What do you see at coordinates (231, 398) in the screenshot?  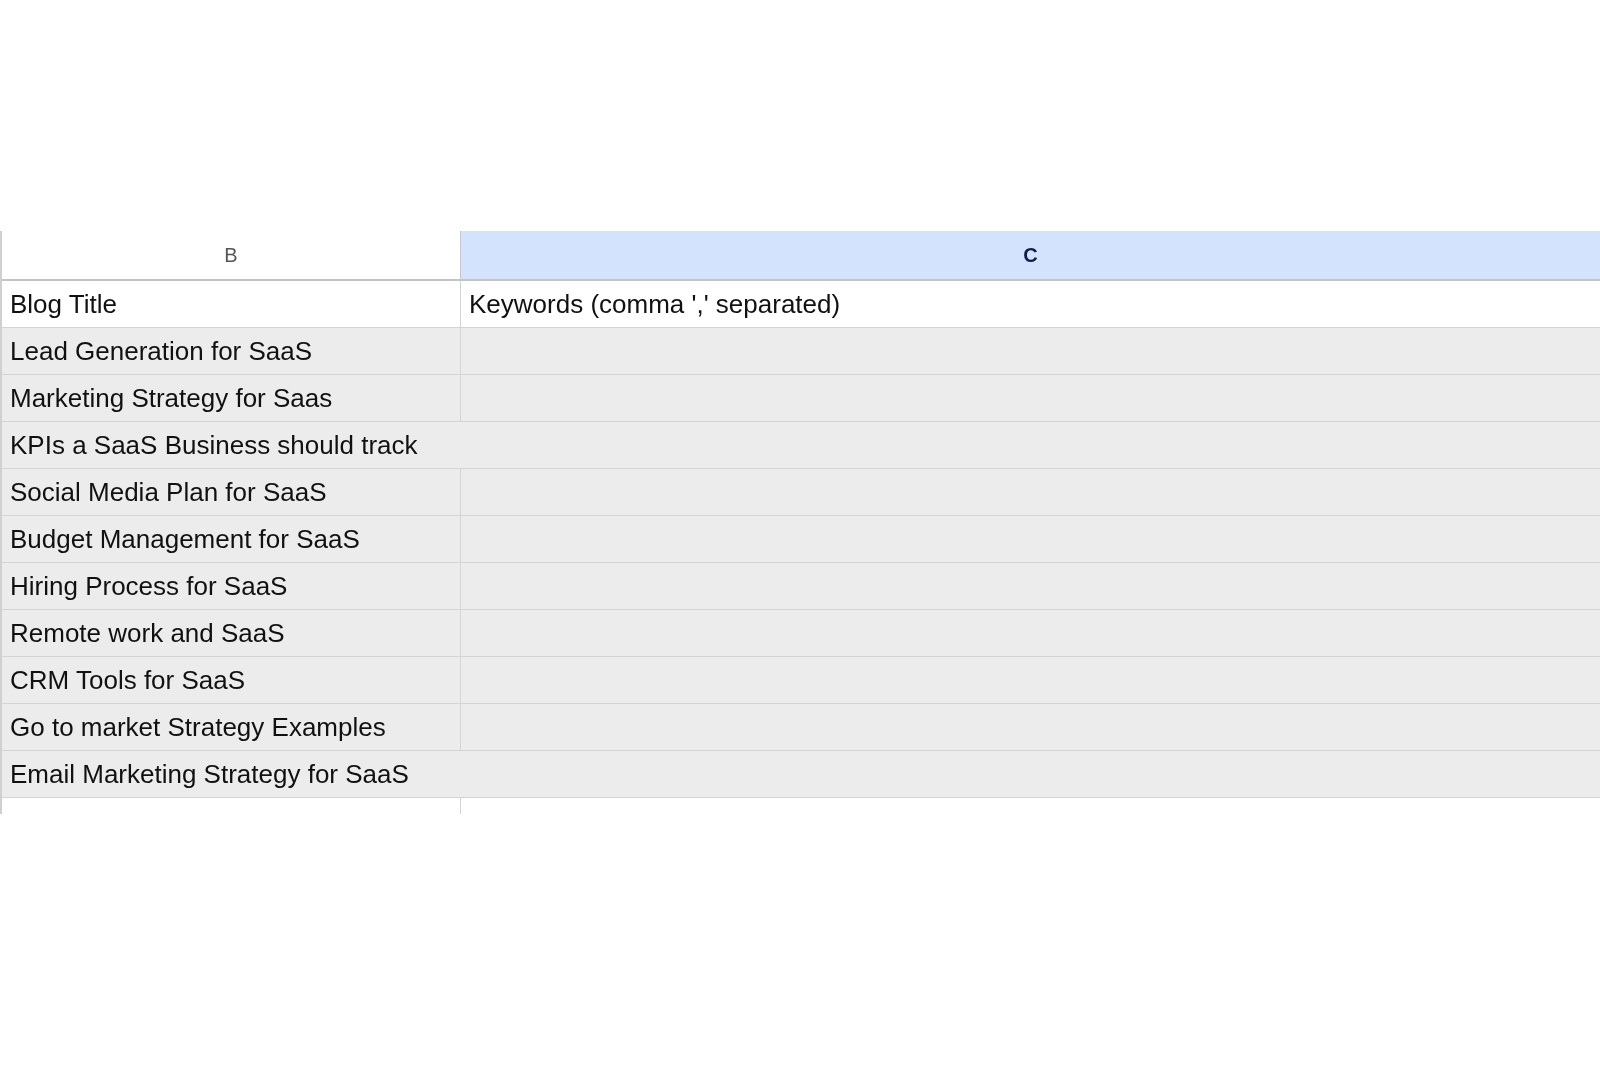 I see `table-cell: Marketing Strategy for Saas` at bounding box center [231, 398].